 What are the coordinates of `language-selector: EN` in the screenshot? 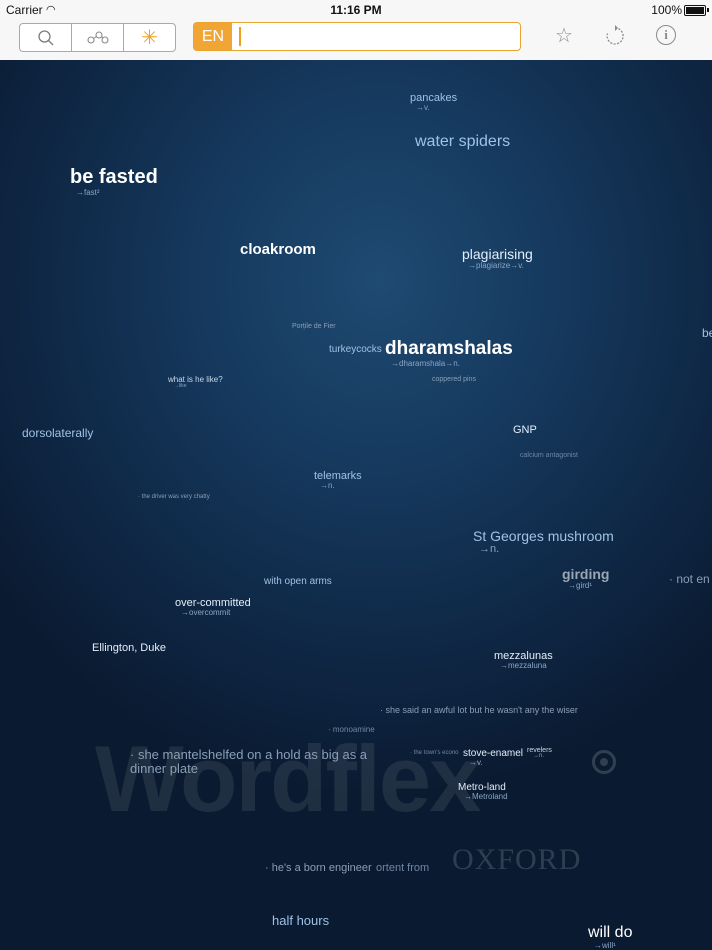 It's located at (213, 36).